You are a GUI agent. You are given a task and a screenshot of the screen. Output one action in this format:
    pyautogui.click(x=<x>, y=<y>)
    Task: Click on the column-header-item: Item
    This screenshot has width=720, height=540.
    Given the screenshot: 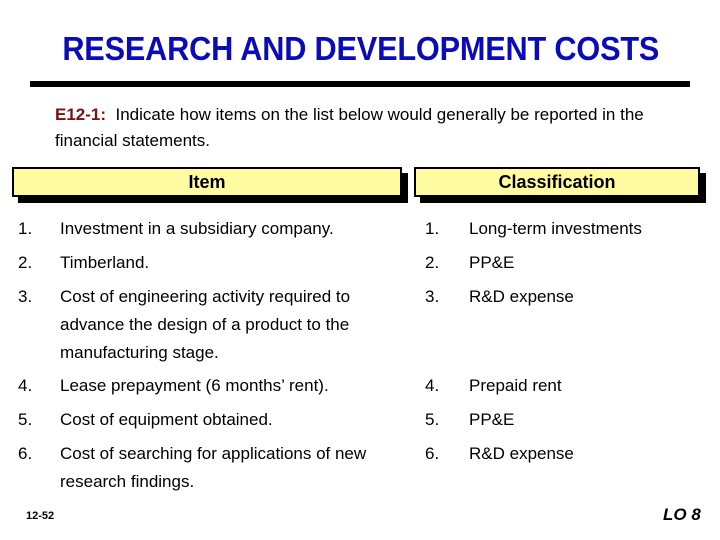 What is the action you would take?
    pyautogui.click(x=207, y=182)
    